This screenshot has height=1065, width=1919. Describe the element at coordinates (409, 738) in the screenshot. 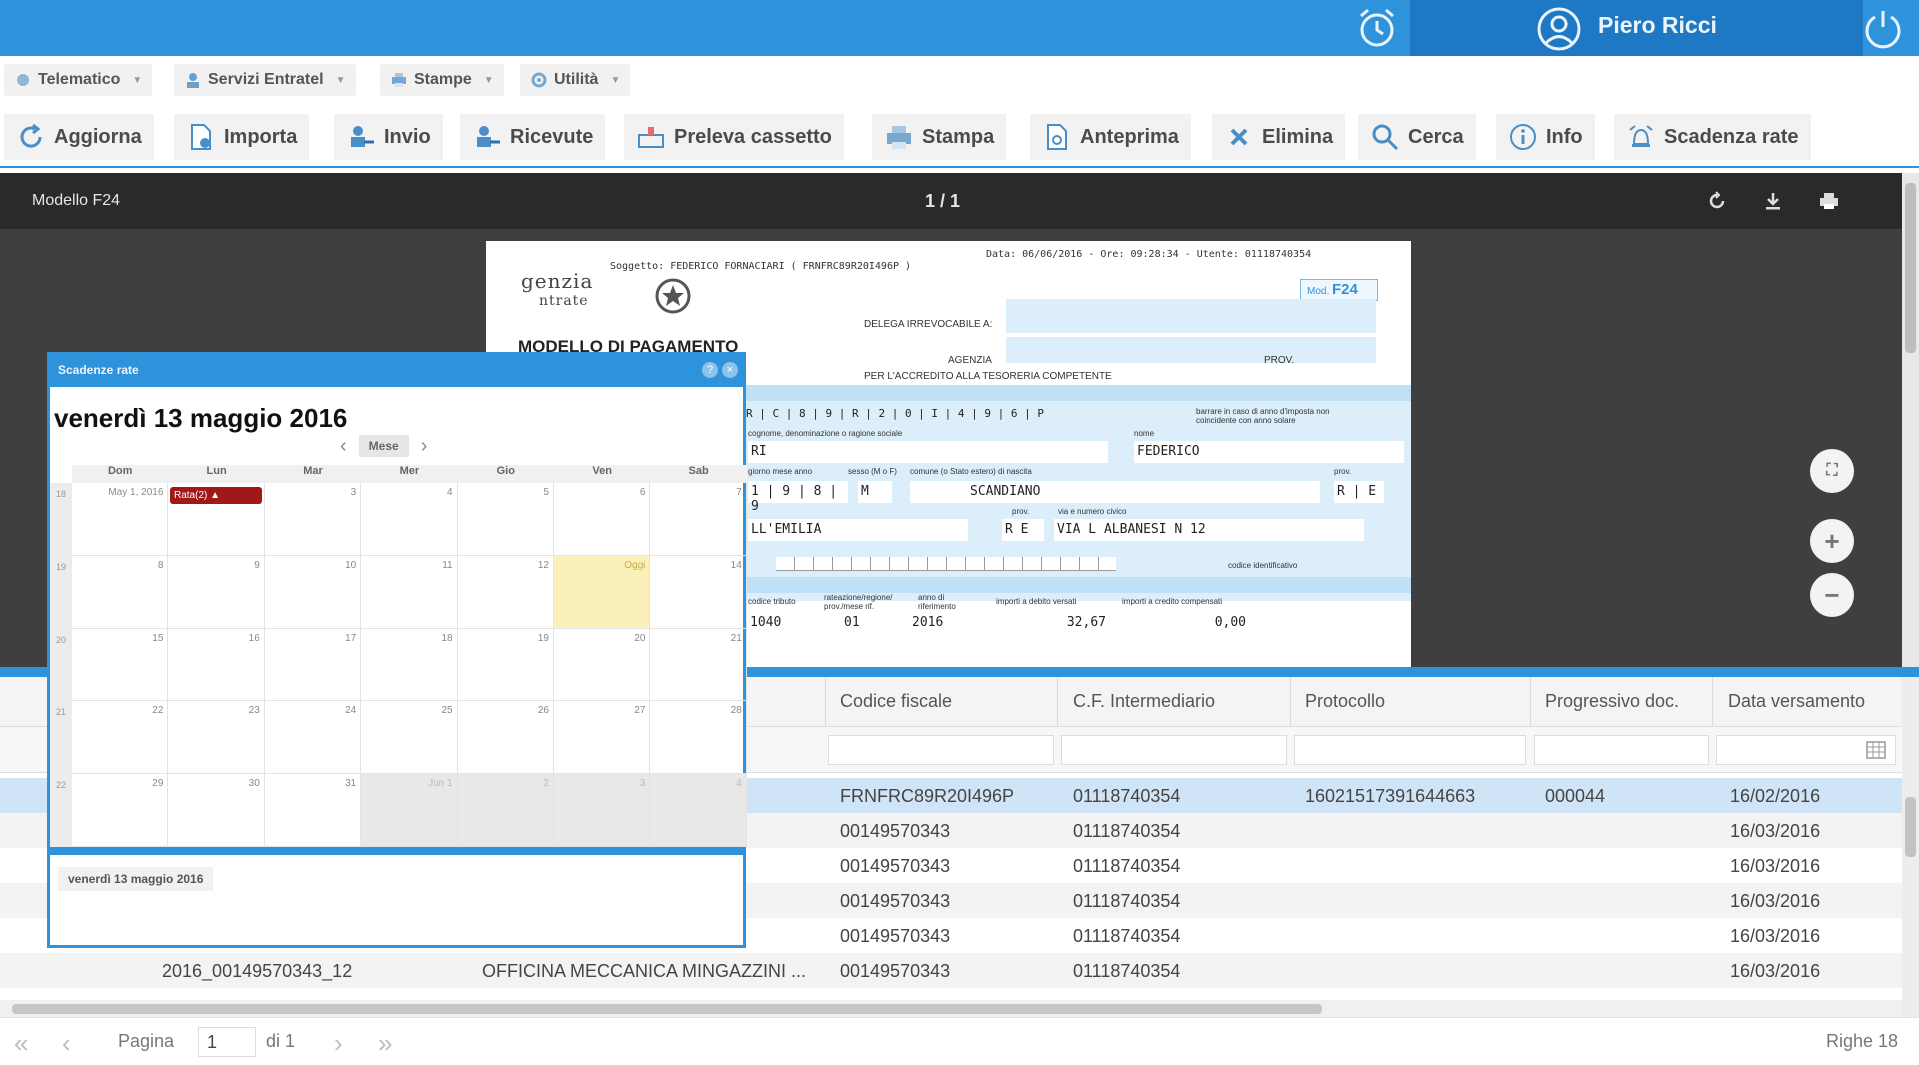

I see `calendar-day-cell: 25` at that location.